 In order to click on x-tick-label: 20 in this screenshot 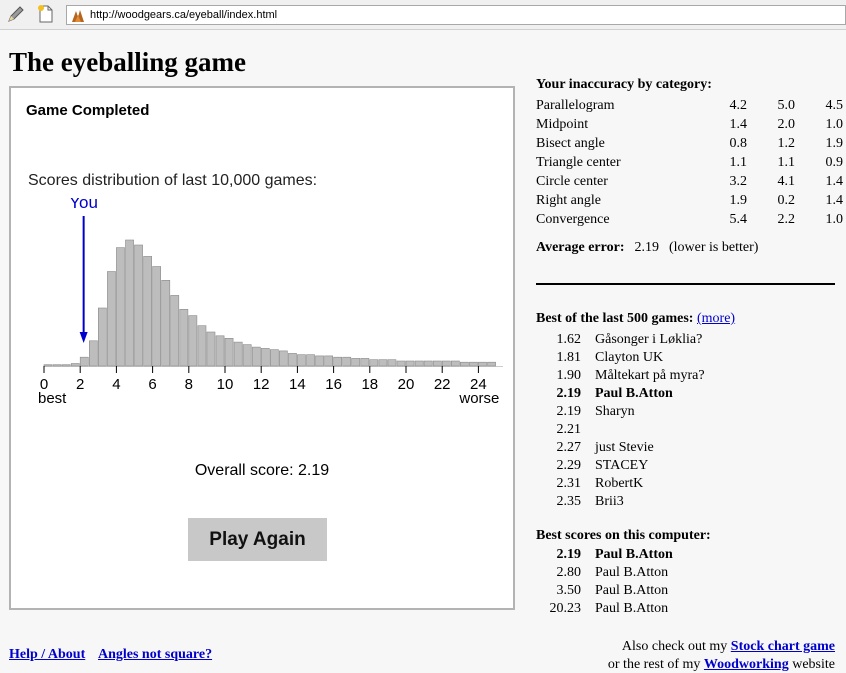, I will do `click(406, 384)`.